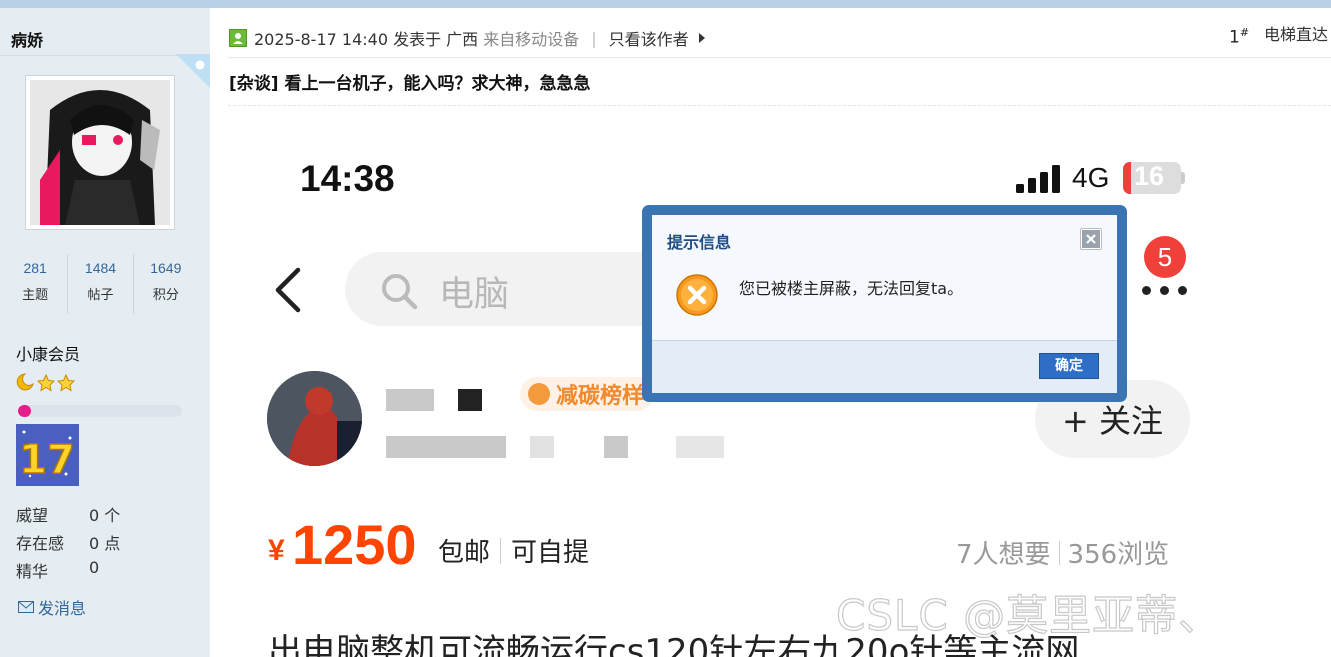  Describe the element at coordinates (238, 38) in the screenshot. I see `online-user-icon` at that location.